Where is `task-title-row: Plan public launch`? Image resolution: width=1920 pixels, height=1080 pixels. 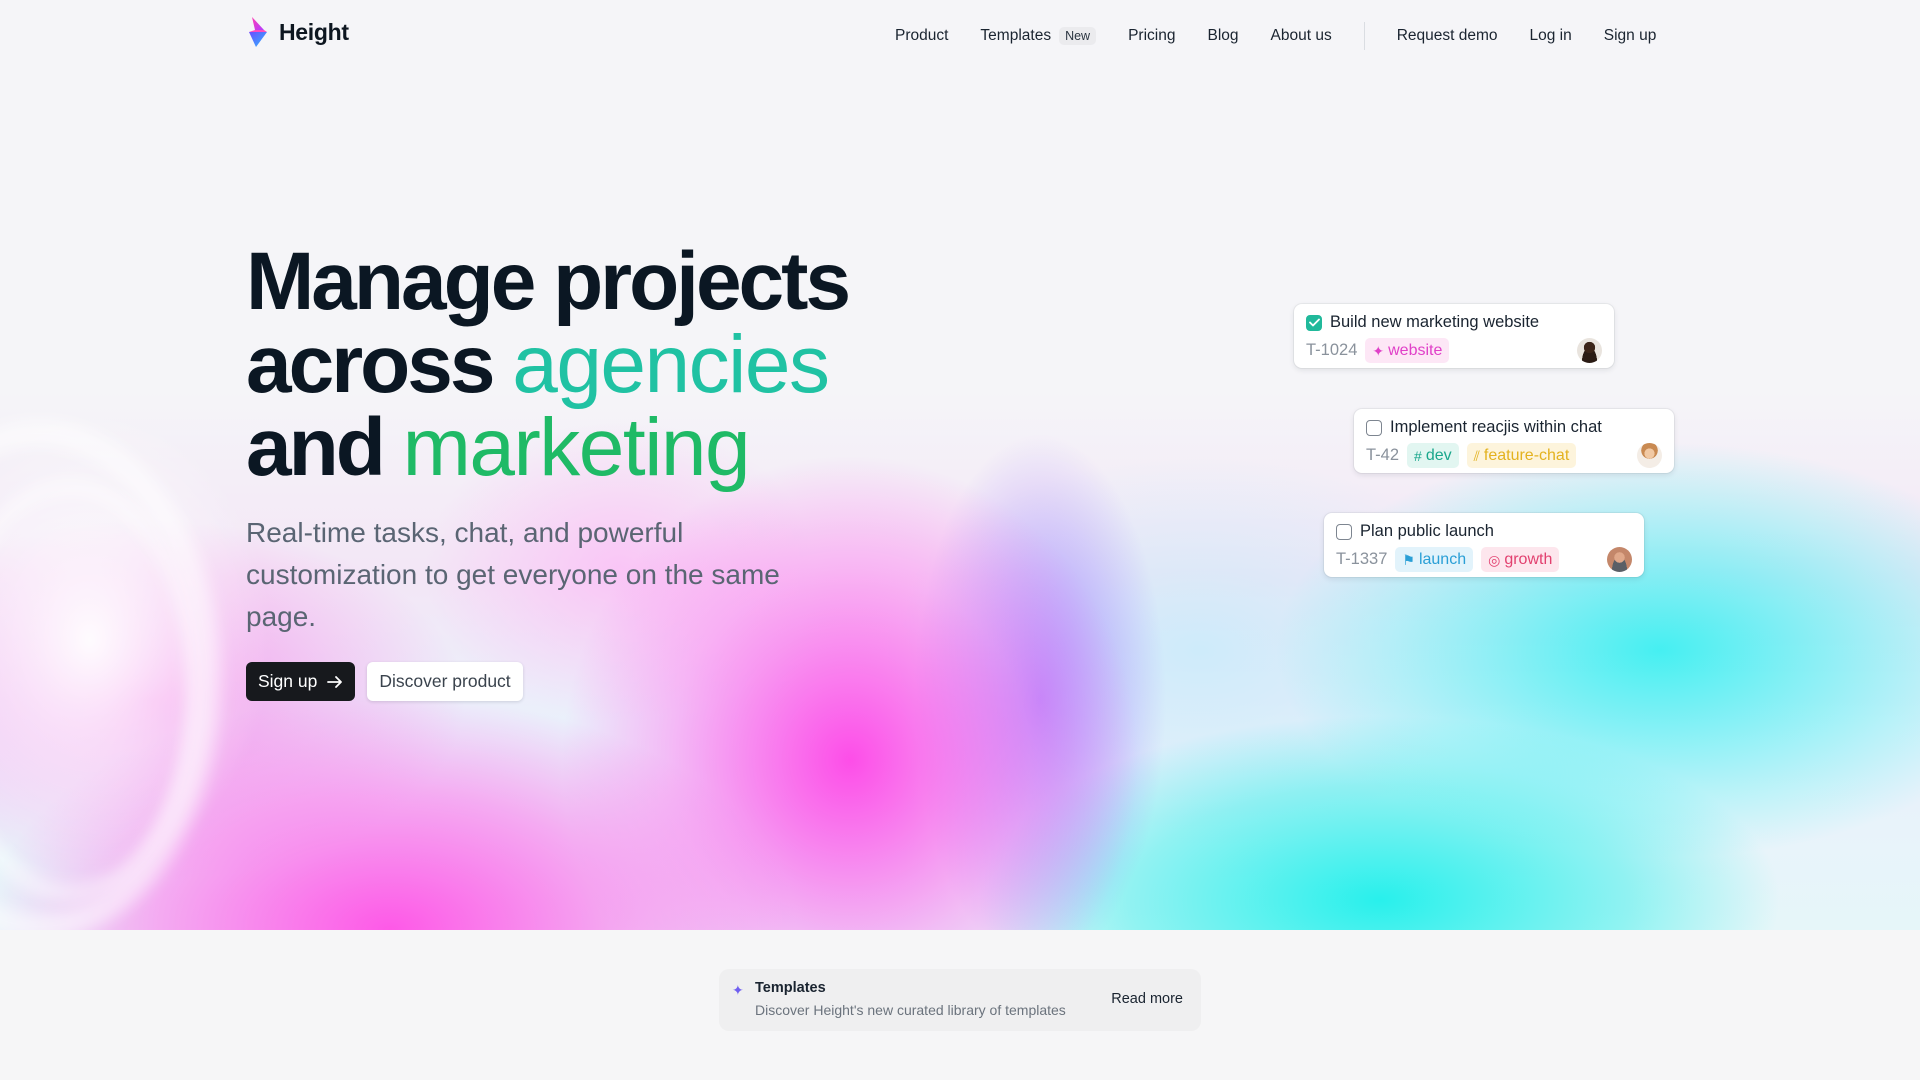 task-title-row: Plan public launch is located at coordinates (1484, 531).